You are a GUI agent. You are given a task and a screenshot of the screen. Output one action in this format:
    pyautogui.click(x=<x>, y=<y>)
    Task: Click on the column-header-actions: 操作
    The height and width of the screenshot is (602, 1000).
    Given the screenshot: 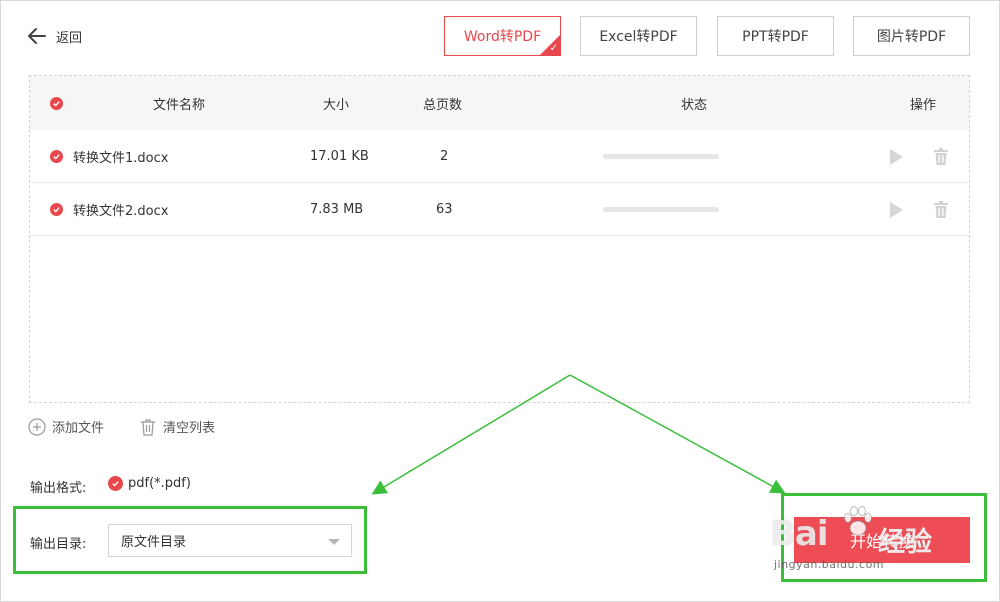 What is the action you would take?
    pyautogui.click(x=923, y=105)
    